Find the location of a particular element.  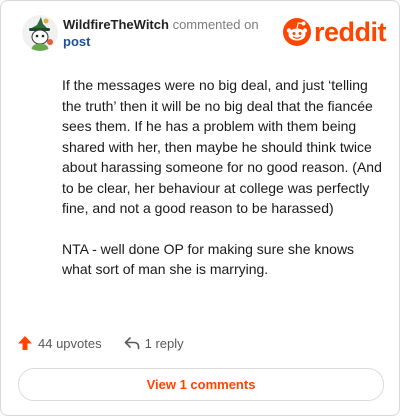

comment-meta: WildfireTheWitch commented on post is located at coordinates (168, 33).